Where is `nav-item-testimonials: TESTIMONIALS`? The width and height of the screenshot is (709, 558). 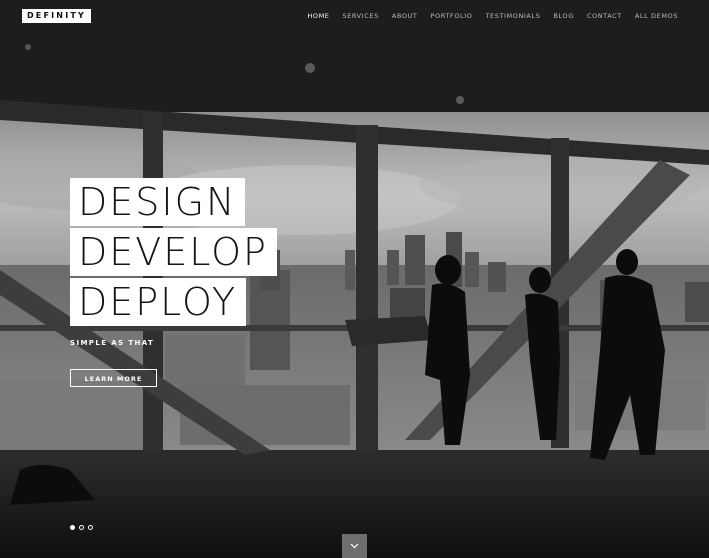 nav-item-testimonials: TESTIMONIALS is located at coordinates (512, 16).